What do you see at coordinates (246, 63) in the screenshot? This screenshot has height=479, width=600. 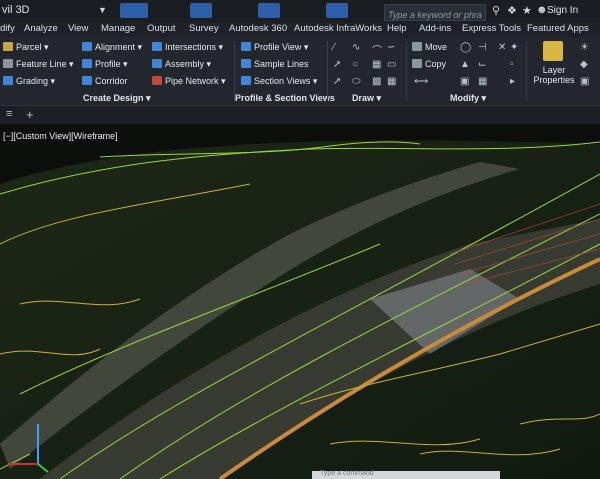 I see `sample-lines-icon` at bounding box center [246, 63].